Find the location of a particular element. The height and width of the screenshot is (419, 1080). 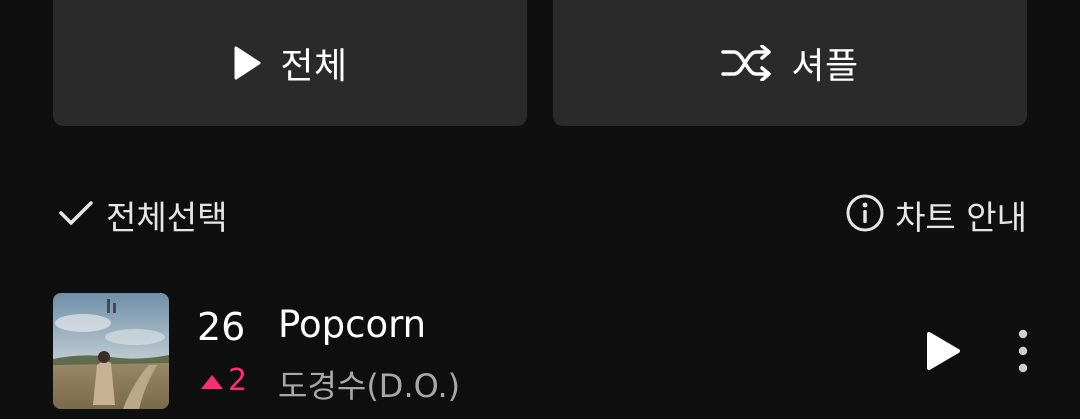

more-options-icon is located at coordinates (1023, 351).